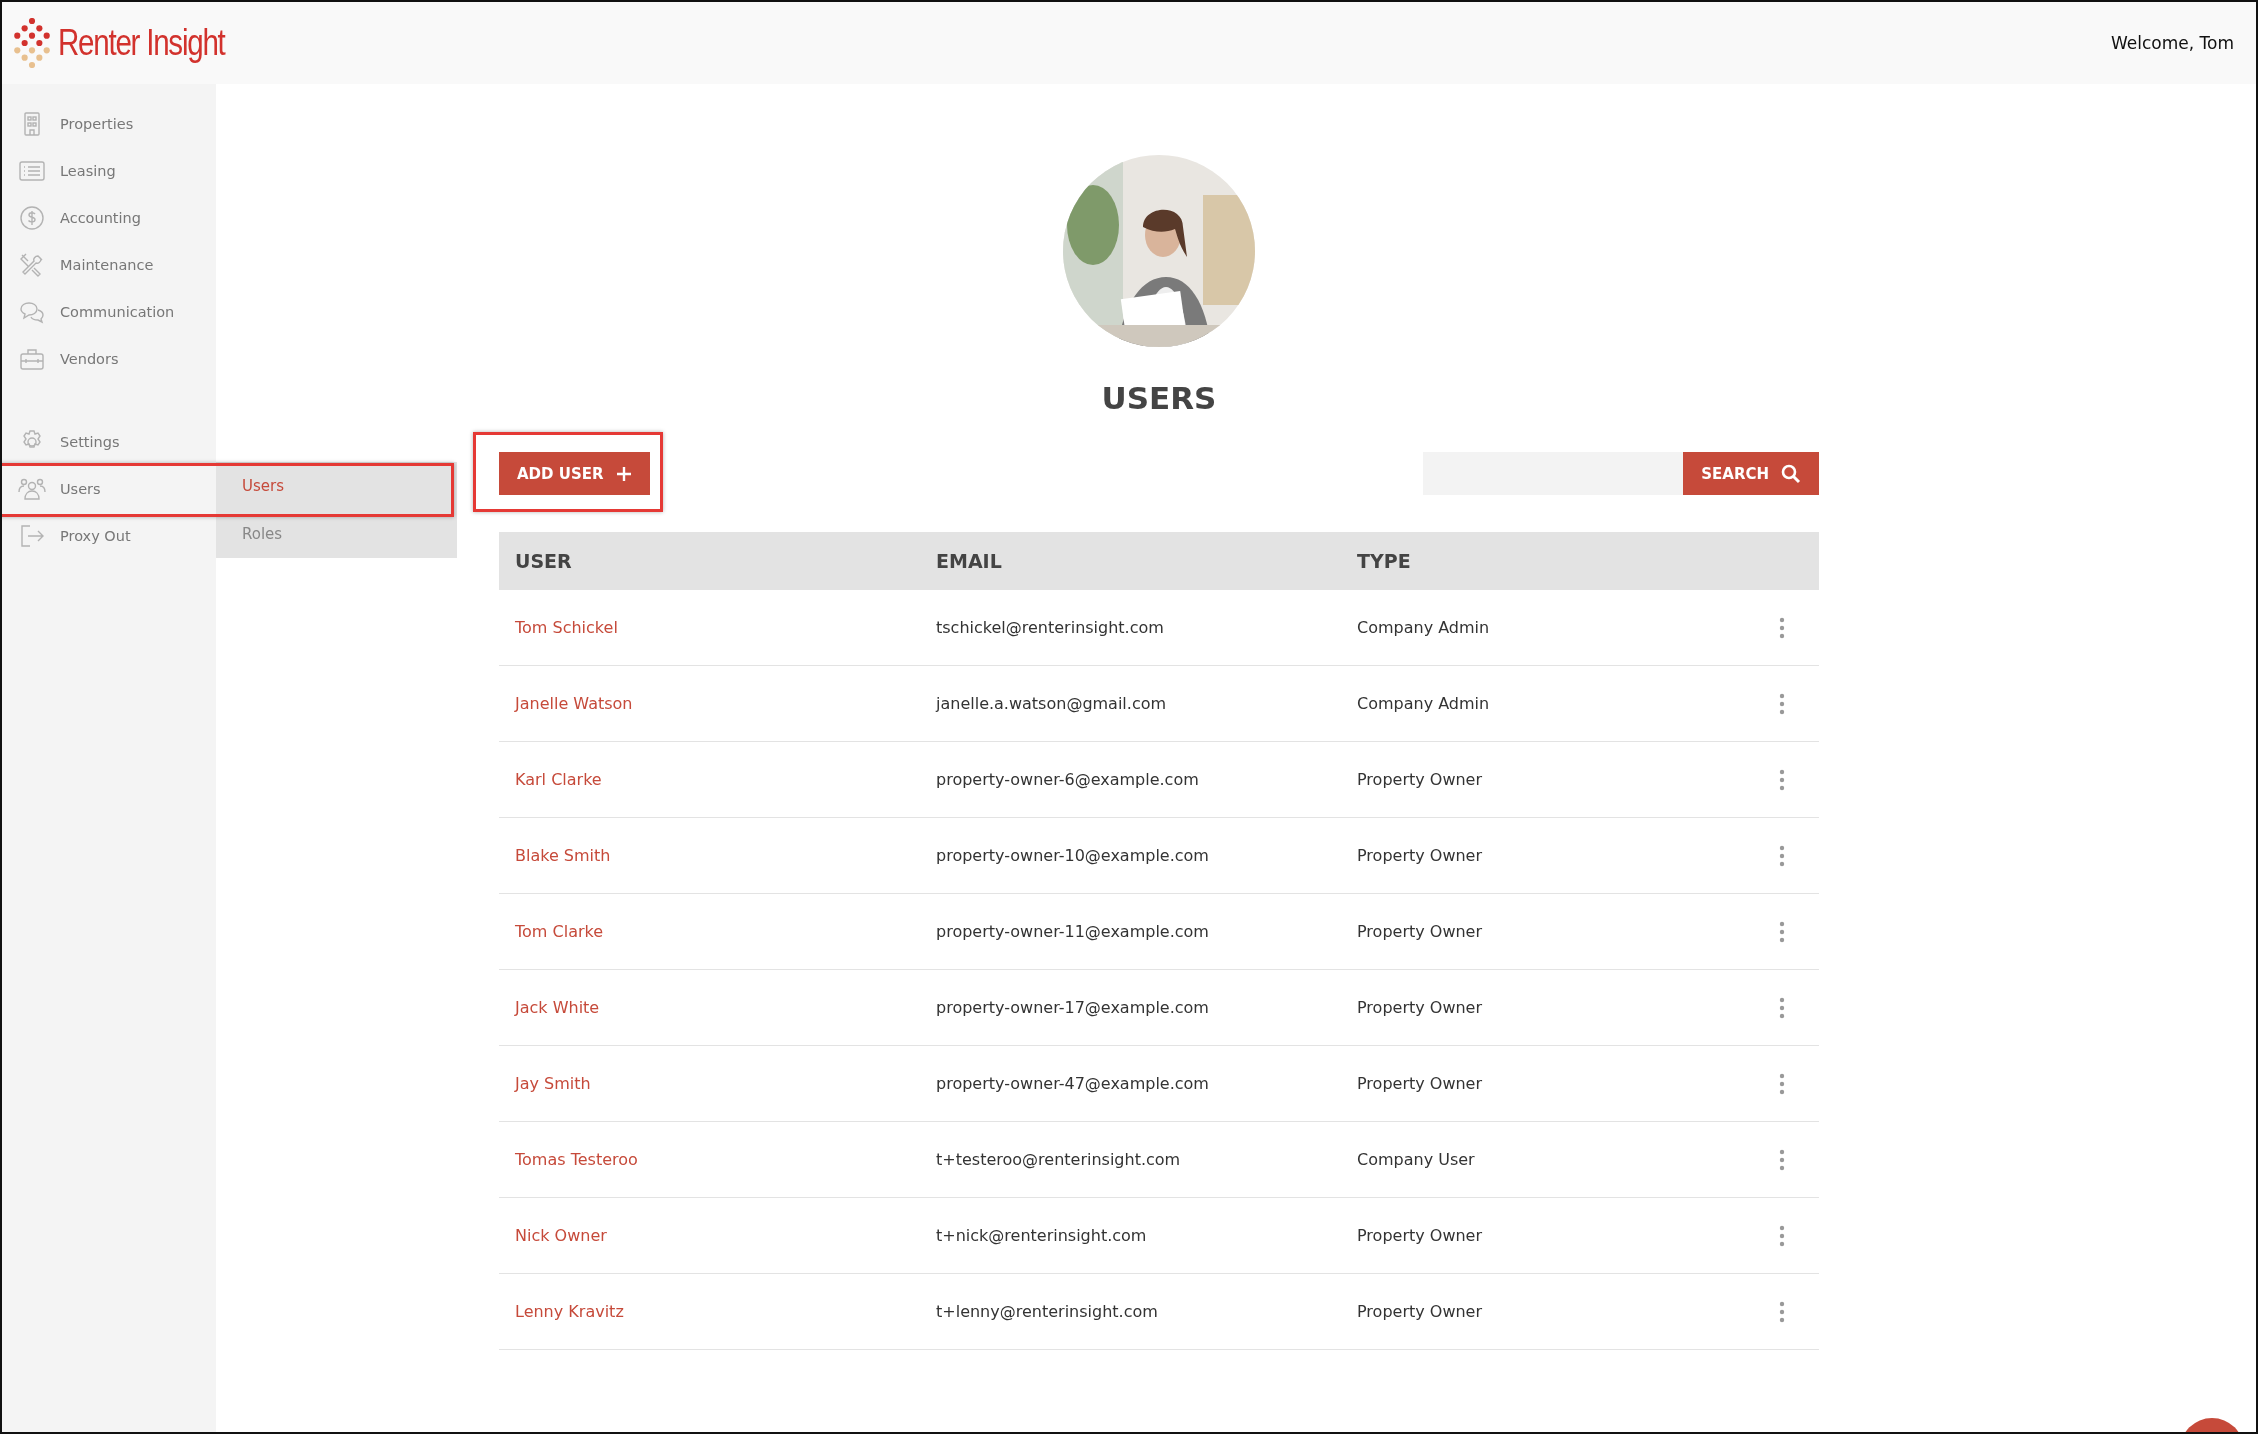  I want to click on email-cell-text: tschickel@renterinsight.com, so click(1050, 627).